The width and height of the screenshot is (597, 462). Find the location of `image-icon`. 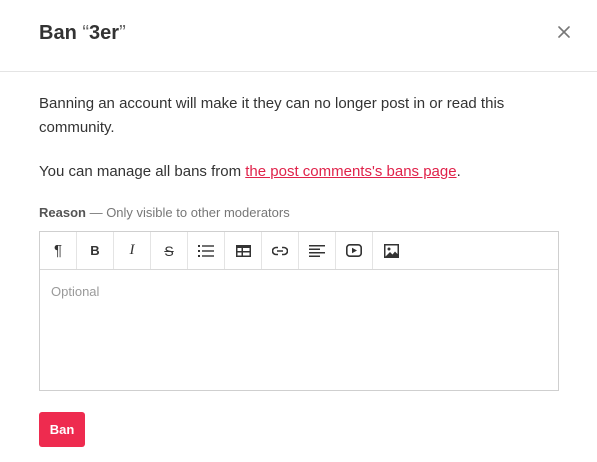

image-icon is located at coordinates (391, 250).